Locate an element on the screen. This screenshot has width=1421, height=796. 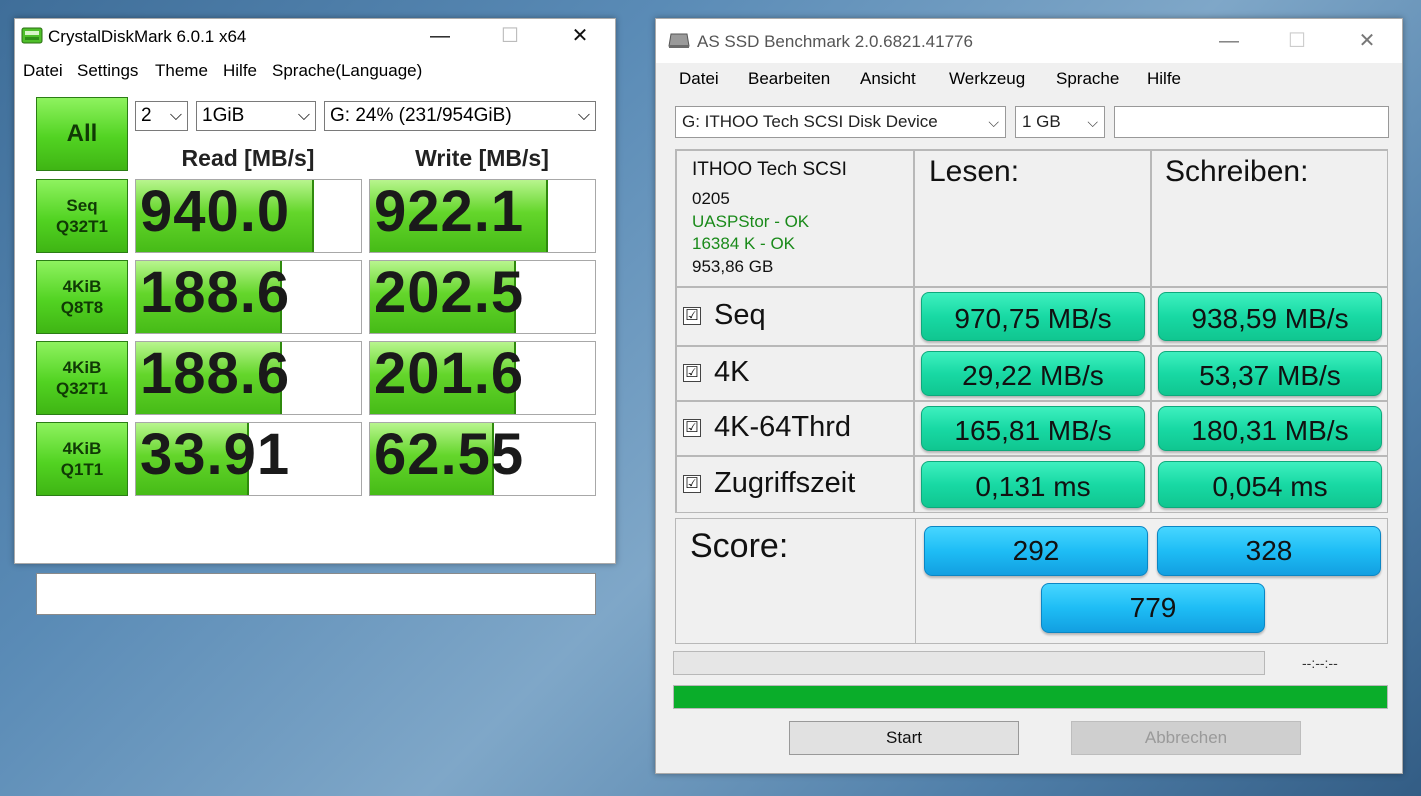
all-button-label: All is located at coordinates (82, 133).